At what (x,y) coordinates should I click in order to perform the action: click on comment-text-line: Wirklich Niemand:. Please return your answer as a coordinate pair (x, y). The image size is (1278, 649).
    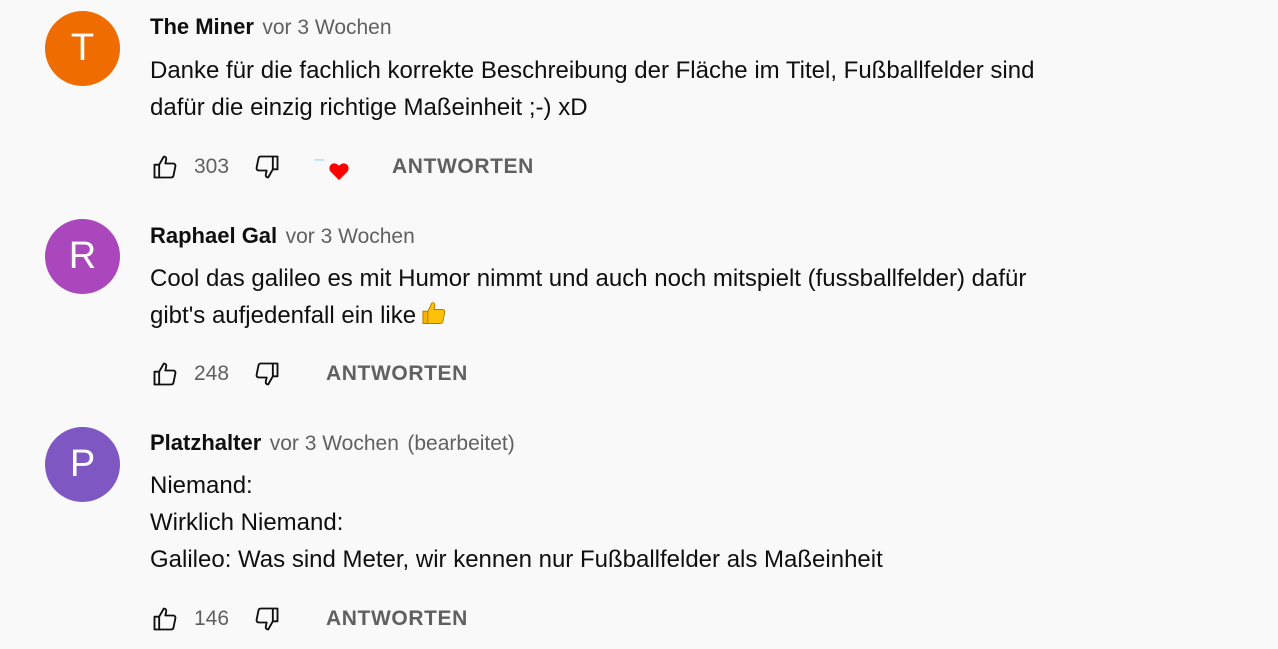
    Looking at the image, I should click on (247, 522).